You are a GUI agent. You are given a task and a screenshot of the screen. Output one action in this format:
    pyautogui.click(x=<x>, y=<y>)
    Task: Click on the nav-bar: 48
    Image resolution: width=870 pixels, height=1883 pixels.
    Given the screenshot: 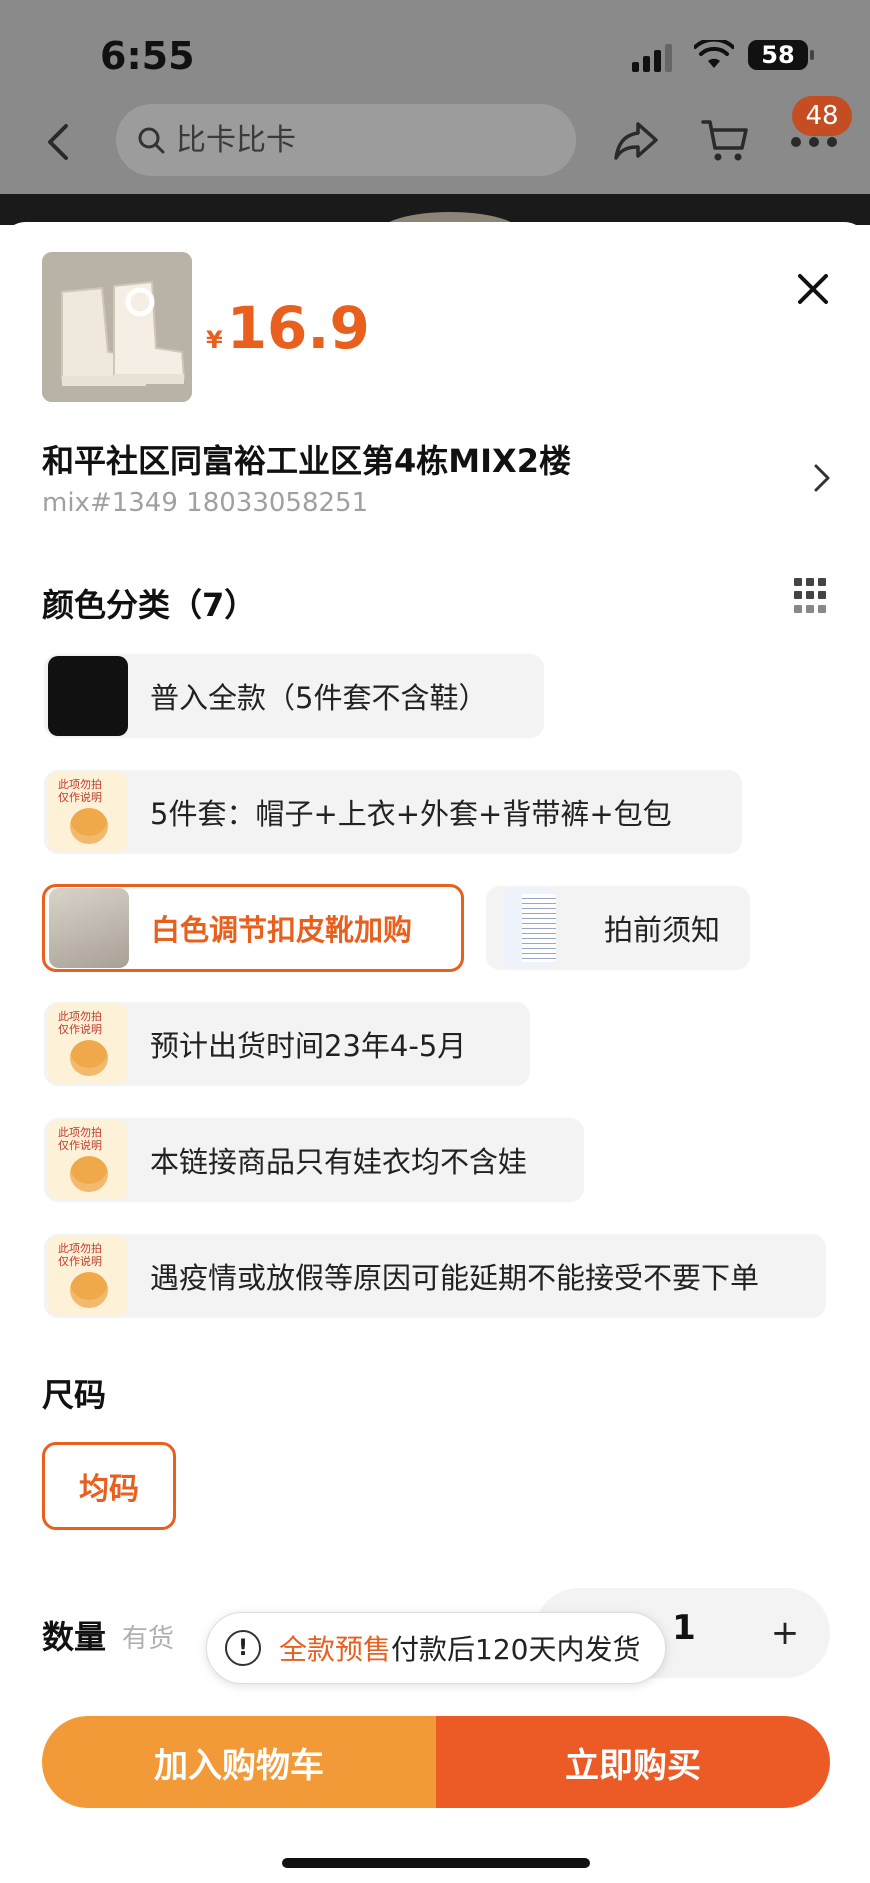 What is the action you would take?
    pyautogui.click(x=435, y=138)
    